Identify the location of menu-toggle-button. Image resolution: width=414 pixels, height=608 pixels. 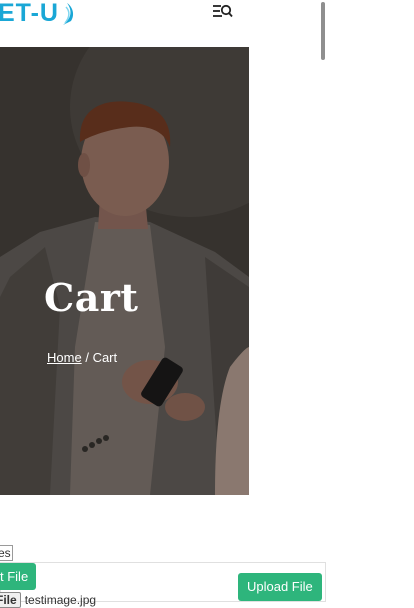
(223, 11).